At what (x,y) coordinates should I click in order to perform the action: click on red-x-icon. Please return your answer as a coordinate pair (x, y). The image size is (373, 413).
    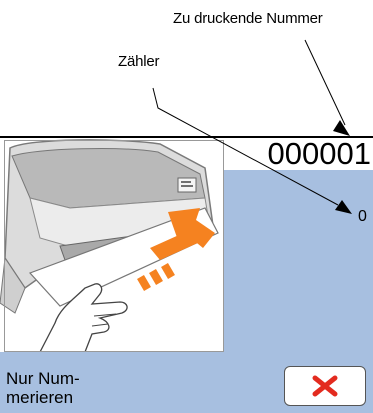
    Looking at the image, I should click on (325, 386).